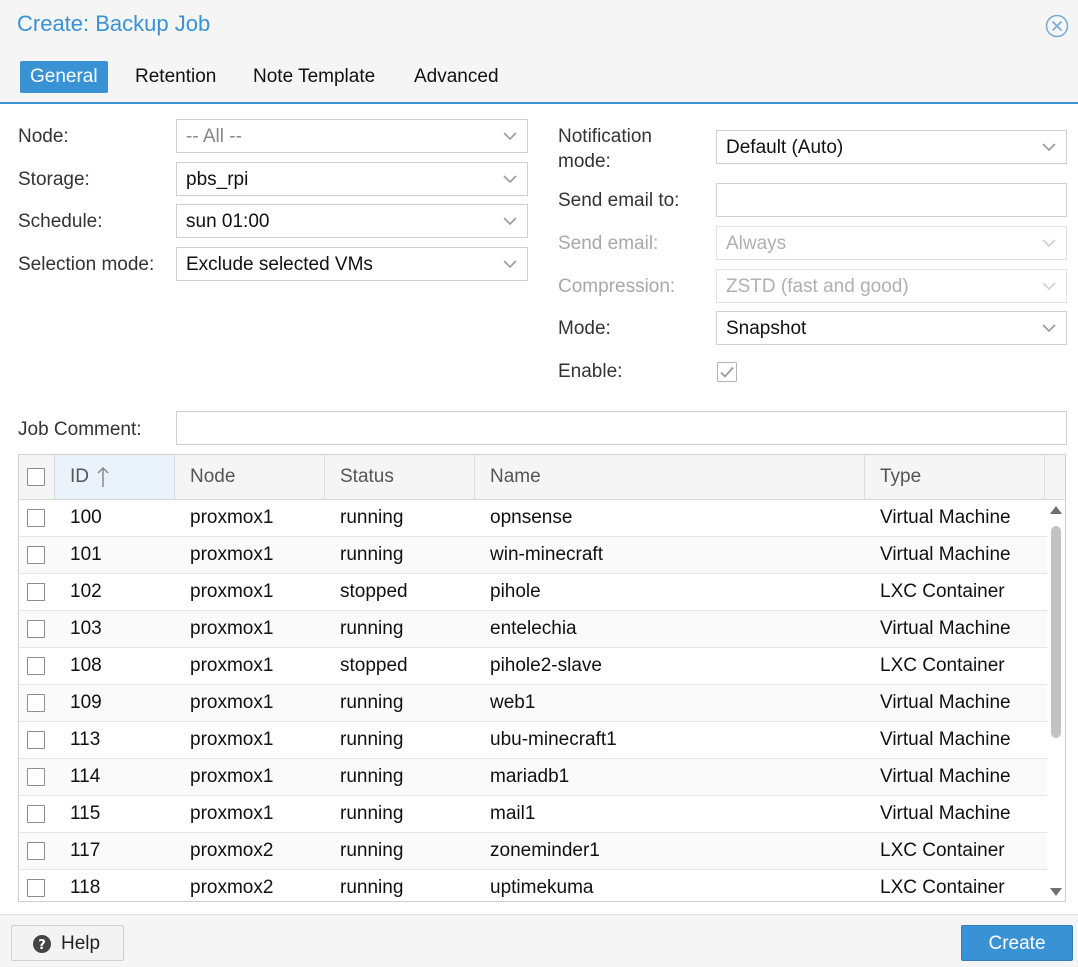  What do you see at coordinates (54, 179) in the screenshot?
I see `storage-label: Storage:` at bounding box center [54, 179].